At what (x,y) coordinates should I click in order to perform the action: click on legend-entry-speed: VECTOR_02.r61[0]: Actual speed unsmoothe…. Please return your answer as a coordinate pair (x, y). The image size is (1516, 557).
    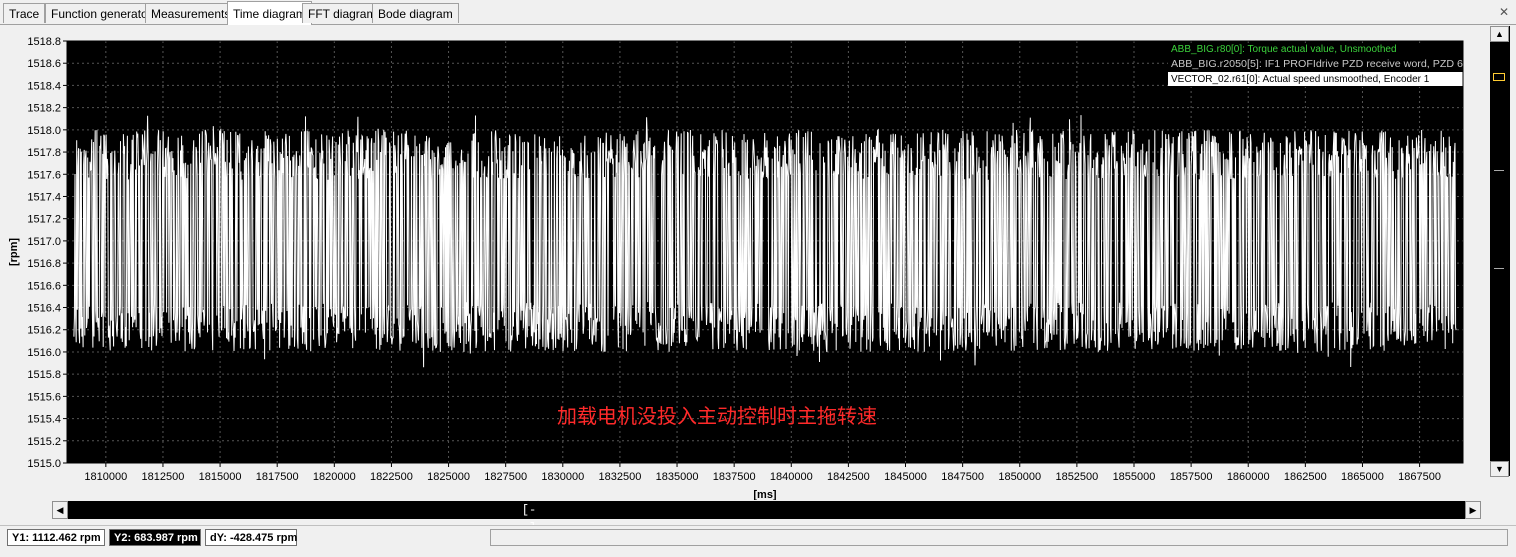
    Looking at the image, I should click on (1300, 79).